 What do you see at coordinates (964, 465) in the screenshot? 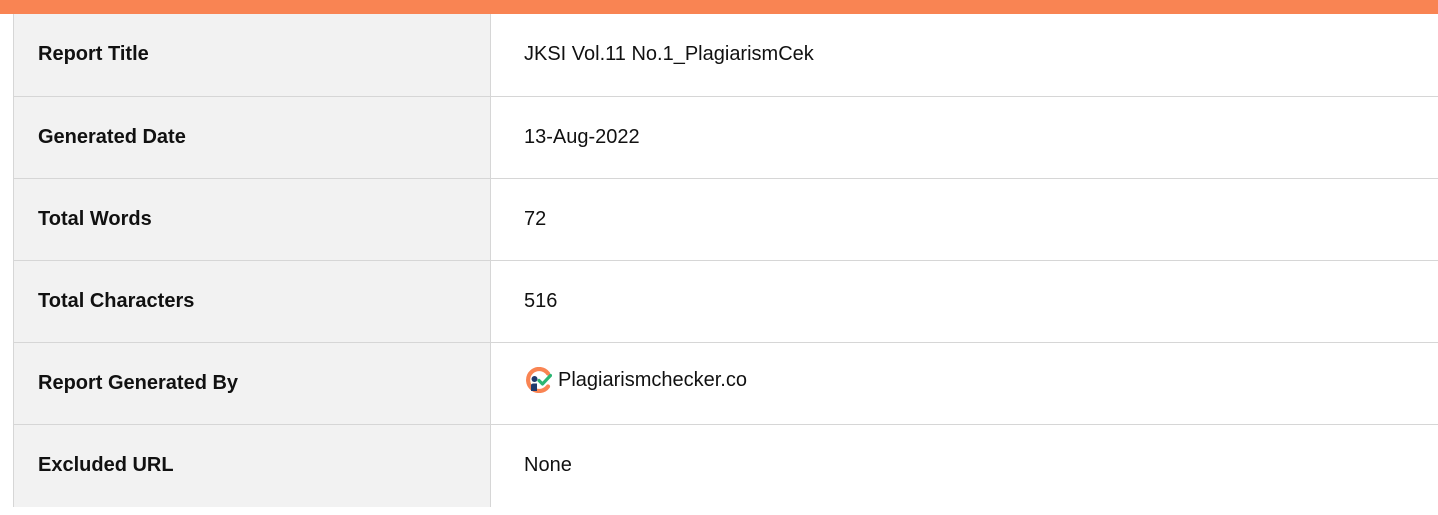
I see `excluded-url-value: None` at bounding box center [964, 465].